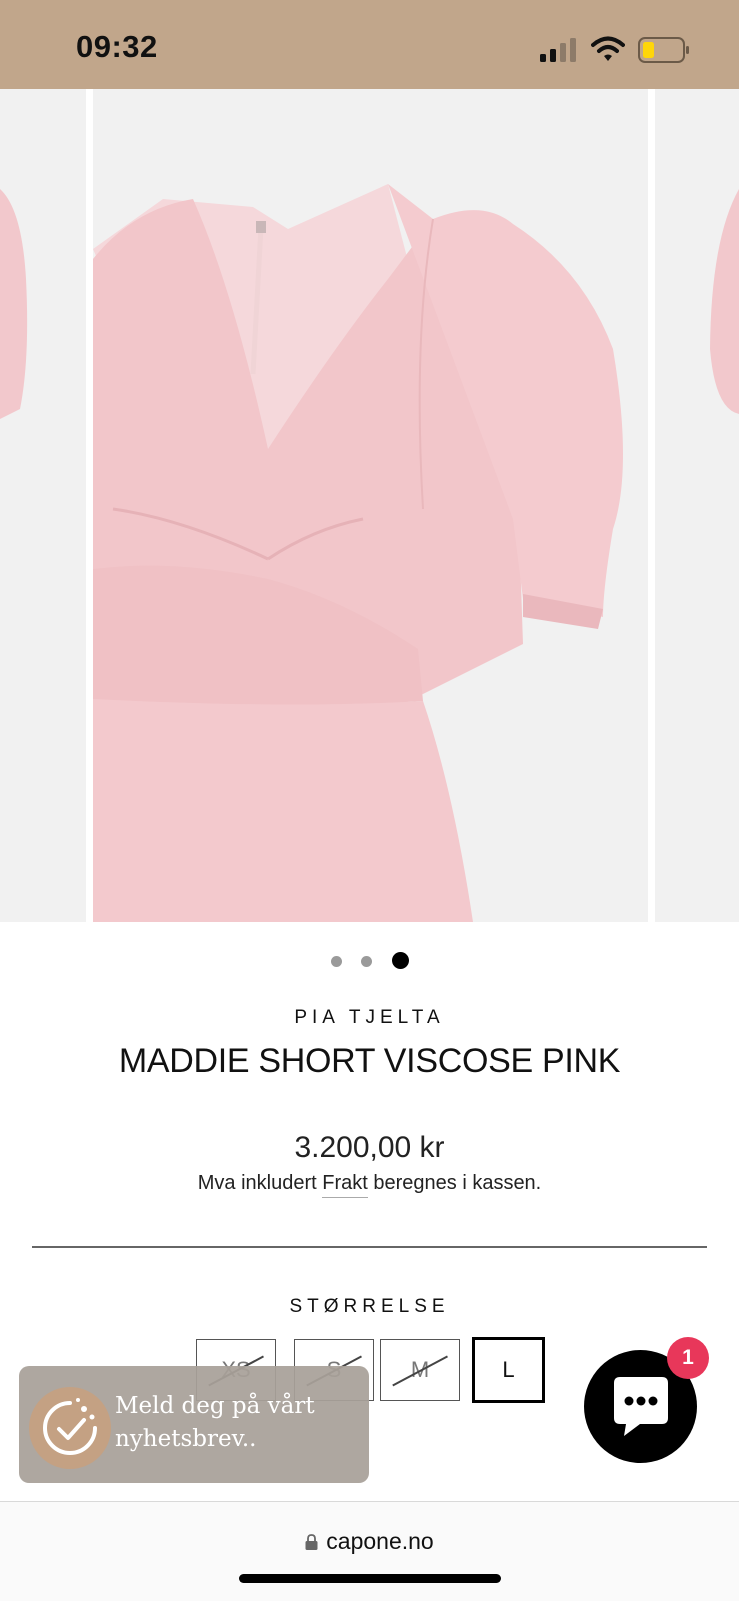 This screenshot has width=739, height=1601. What do you see at coordinates (369, 1061) in the screenshot?
I see `product-title: MADDIE SHORT VISCOSE PINK` at bounding box center [369, 1061].